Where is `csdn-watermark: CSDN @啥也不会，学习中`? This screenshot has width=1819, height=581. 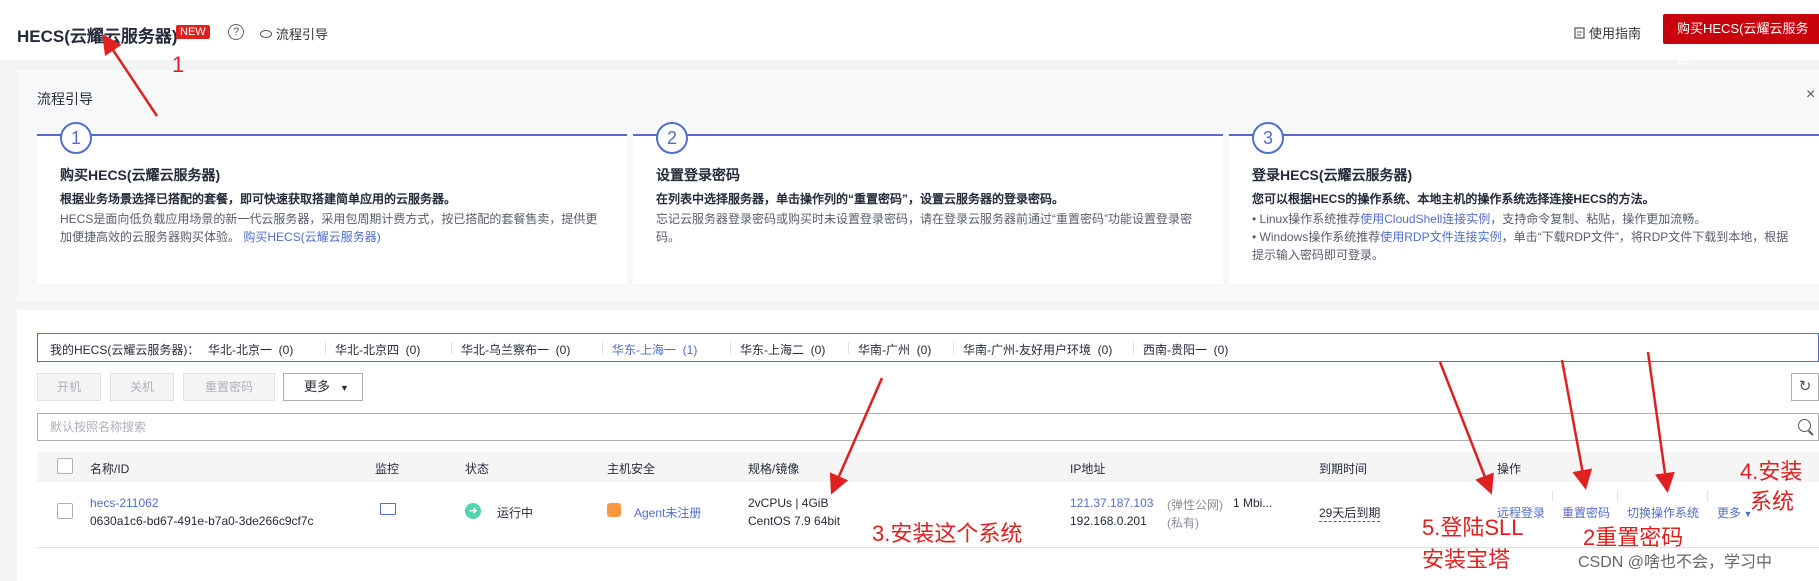 csdn-watermark: CSDN @啥也不会，学习中 is located at coordinates (1675, 562).